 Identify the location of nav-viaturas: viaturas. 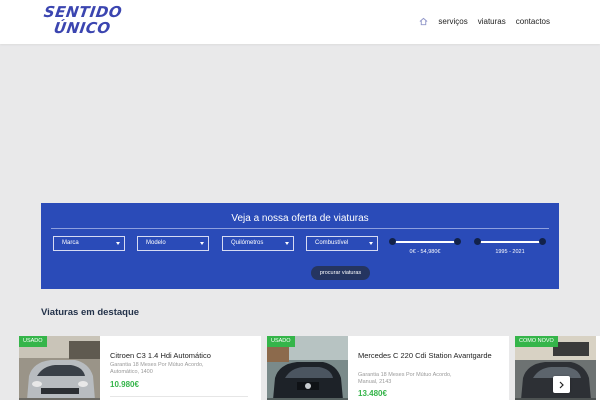
(492, 21).